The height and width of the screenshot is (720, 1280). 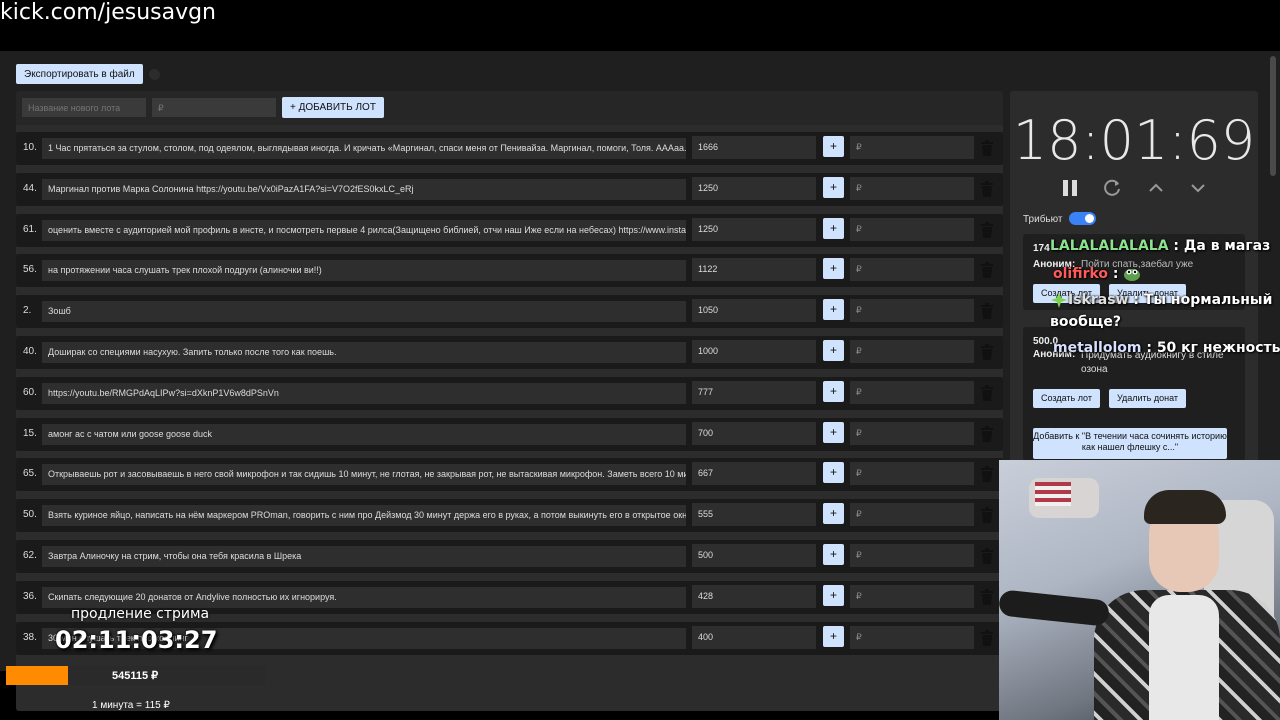 What do you see at coordinates (1273, 116) in the screenshot?
I see `scrollbar` at bounding box center [1273, 116].